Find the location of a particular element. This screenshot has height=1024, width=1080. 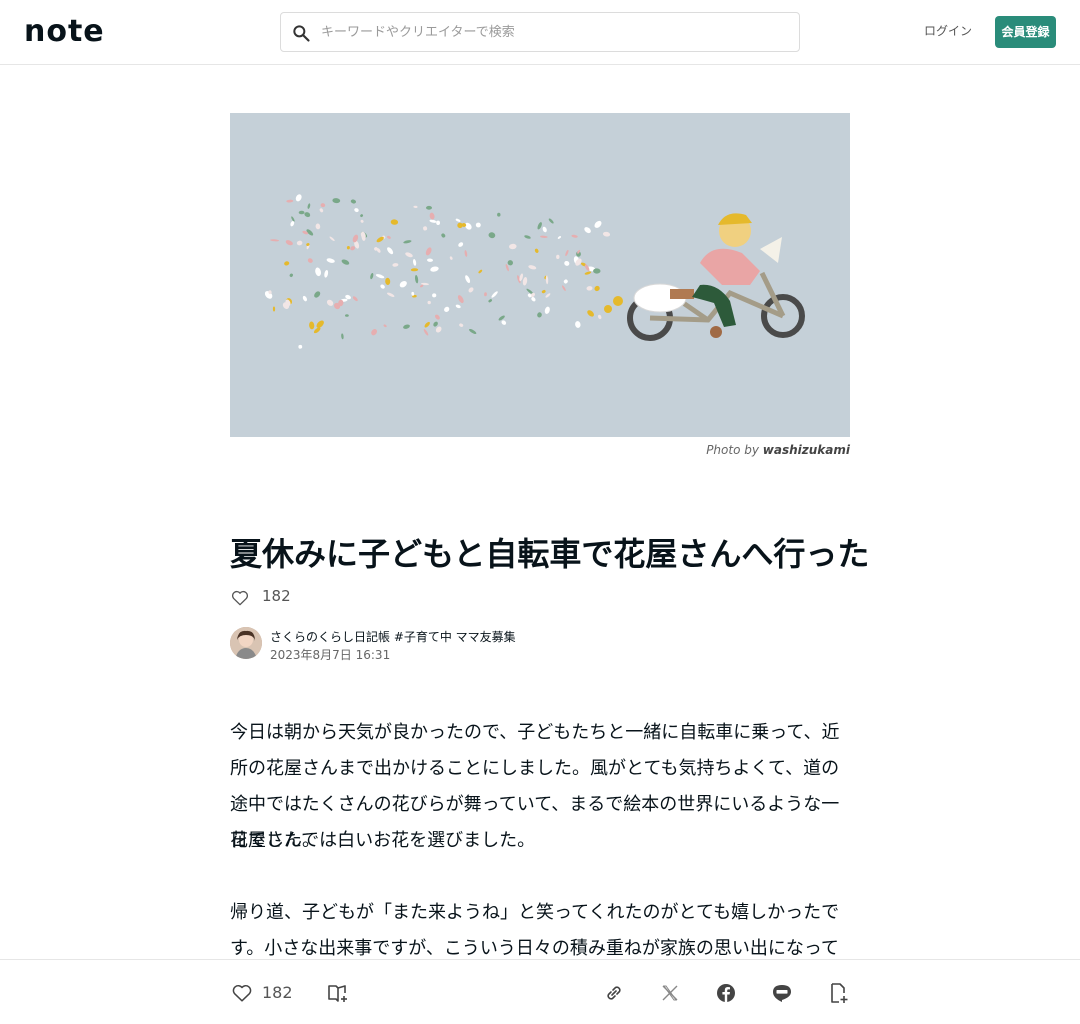

search-box is located at coordinates (540, 32).